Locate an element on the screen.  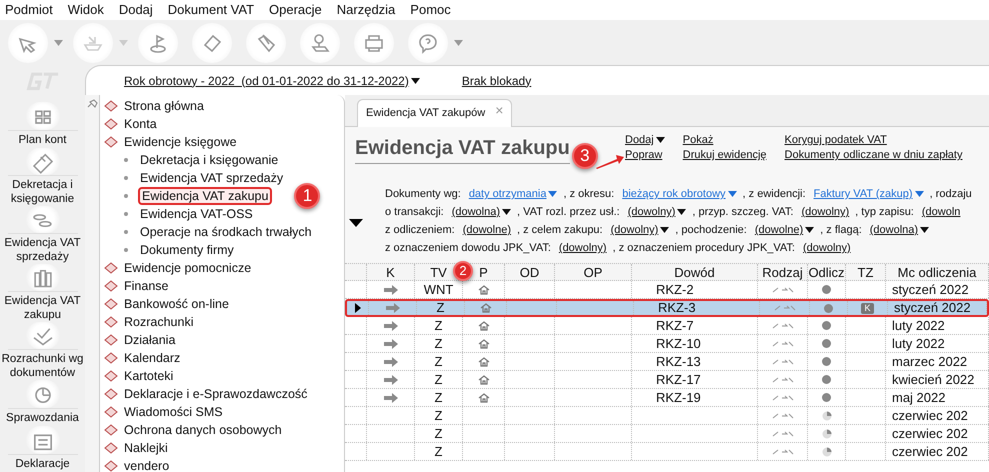
table-row: Z RKZ-3 K styczeń 2022 is located at coordinates (667, 308).